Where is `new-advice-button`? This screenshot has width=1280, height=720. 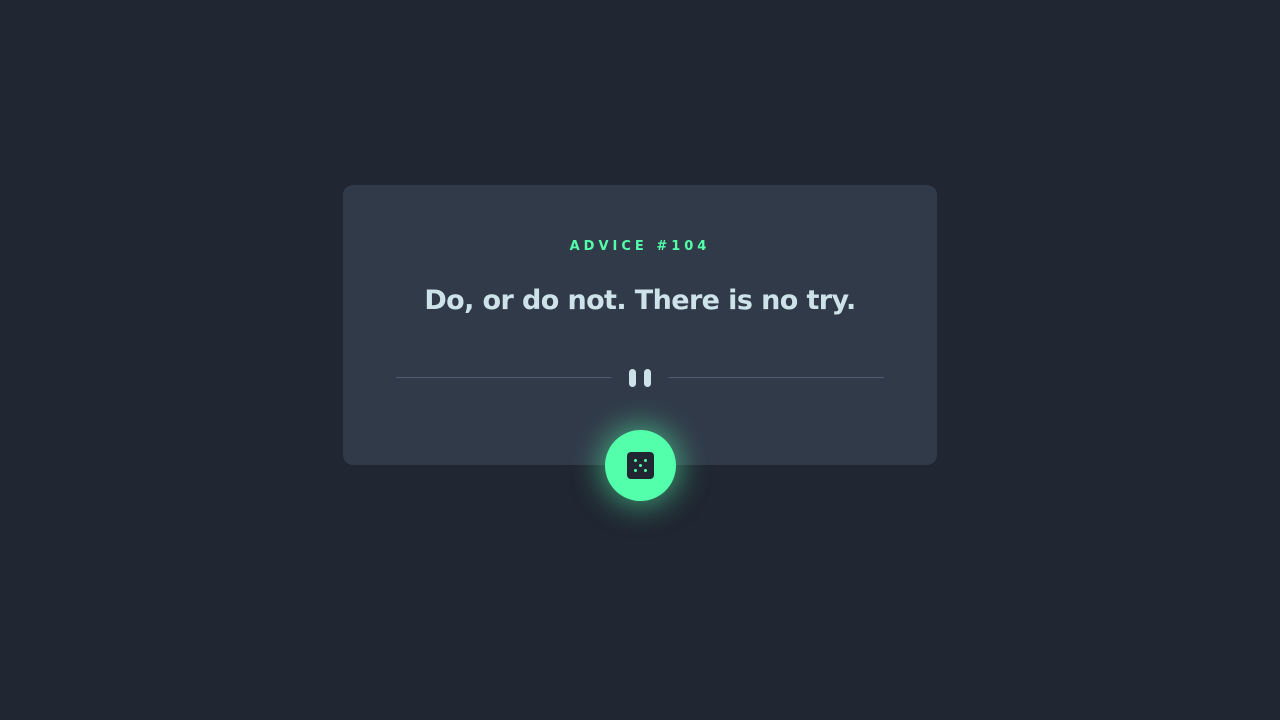
new-advice-button is located at coordinates (640, 465).